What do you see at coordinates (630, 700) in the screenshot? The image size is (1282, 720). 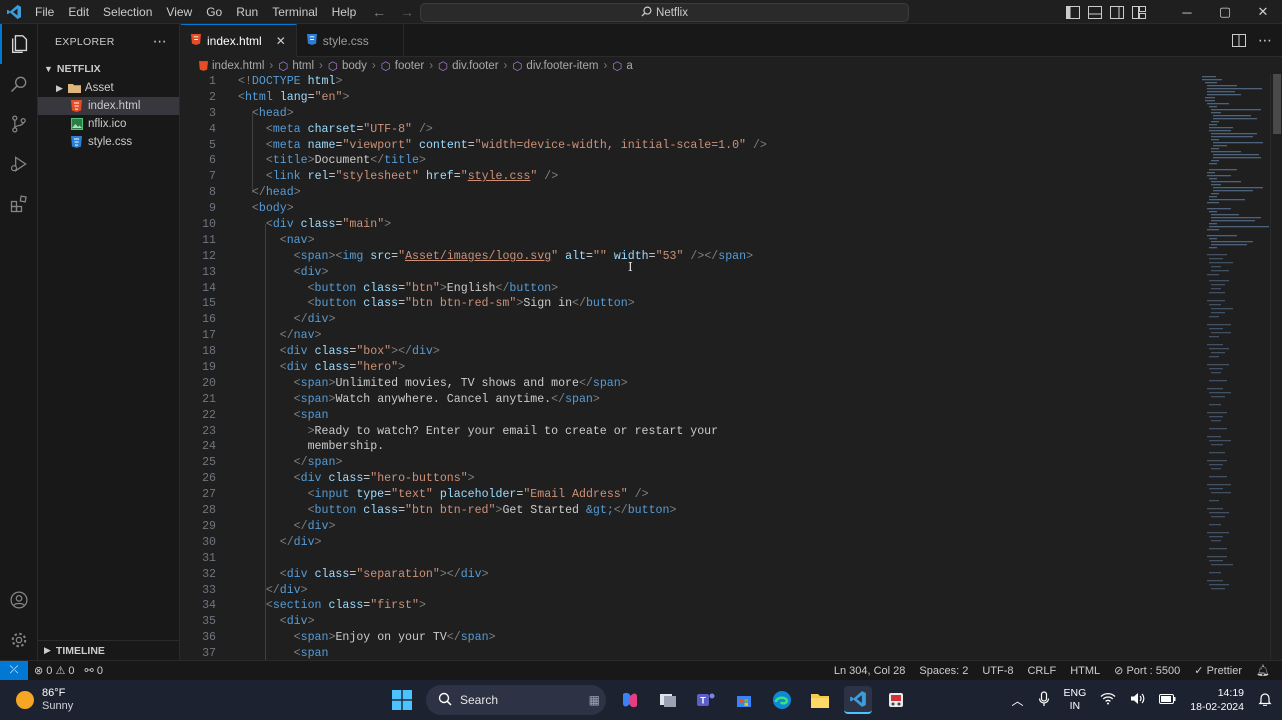 I see `copilot-icon` at bounding box center [630, 700].